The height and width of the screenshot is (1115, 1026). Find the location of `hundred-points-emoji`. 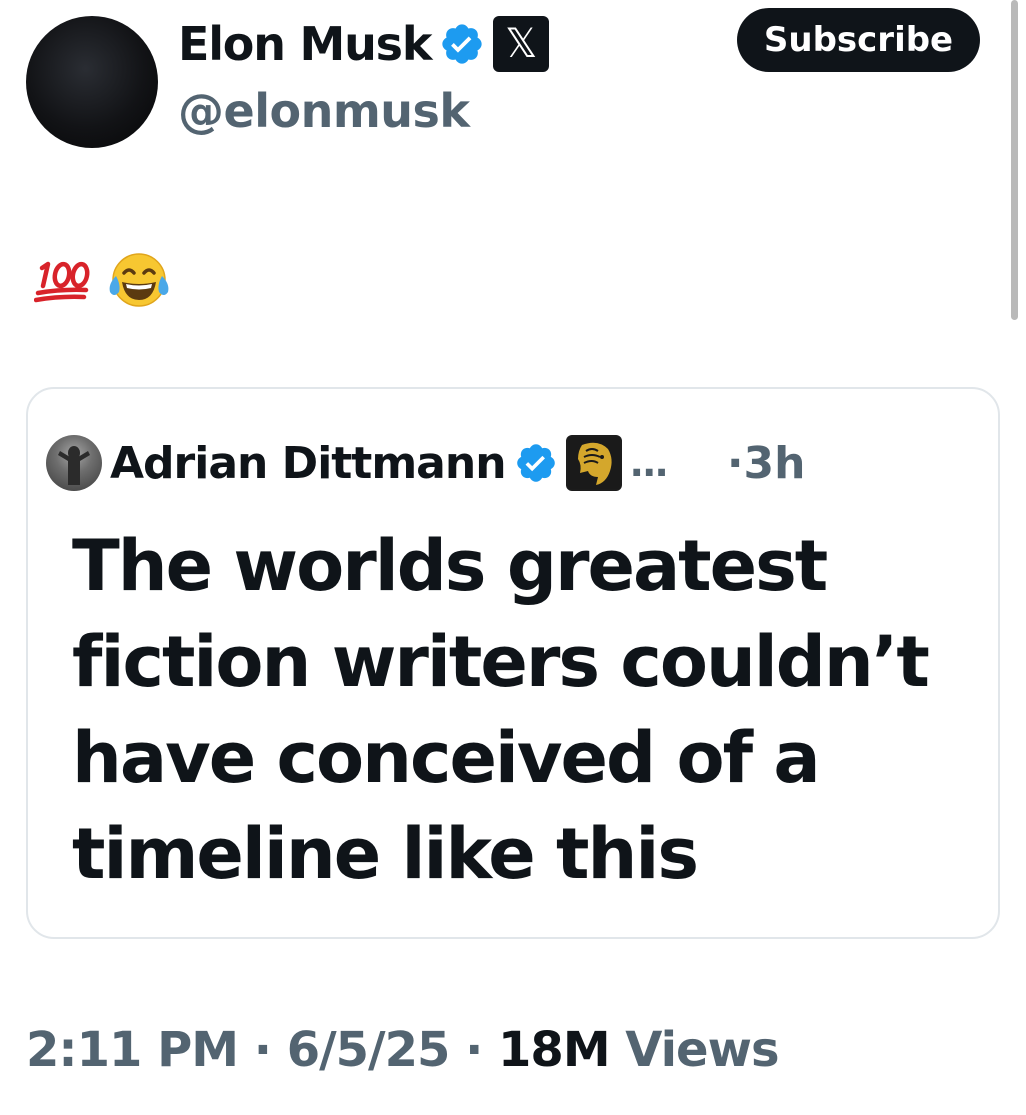

hundred-points-emoji is located at coordinates (62, 282).